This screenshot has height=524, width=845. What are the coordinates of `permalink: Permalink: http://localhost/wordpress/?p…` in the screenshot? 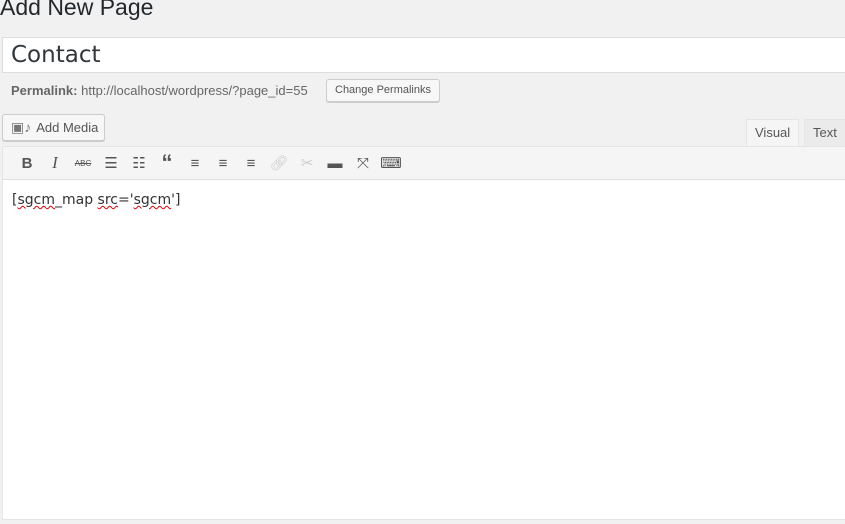 It's located at (159, 91).